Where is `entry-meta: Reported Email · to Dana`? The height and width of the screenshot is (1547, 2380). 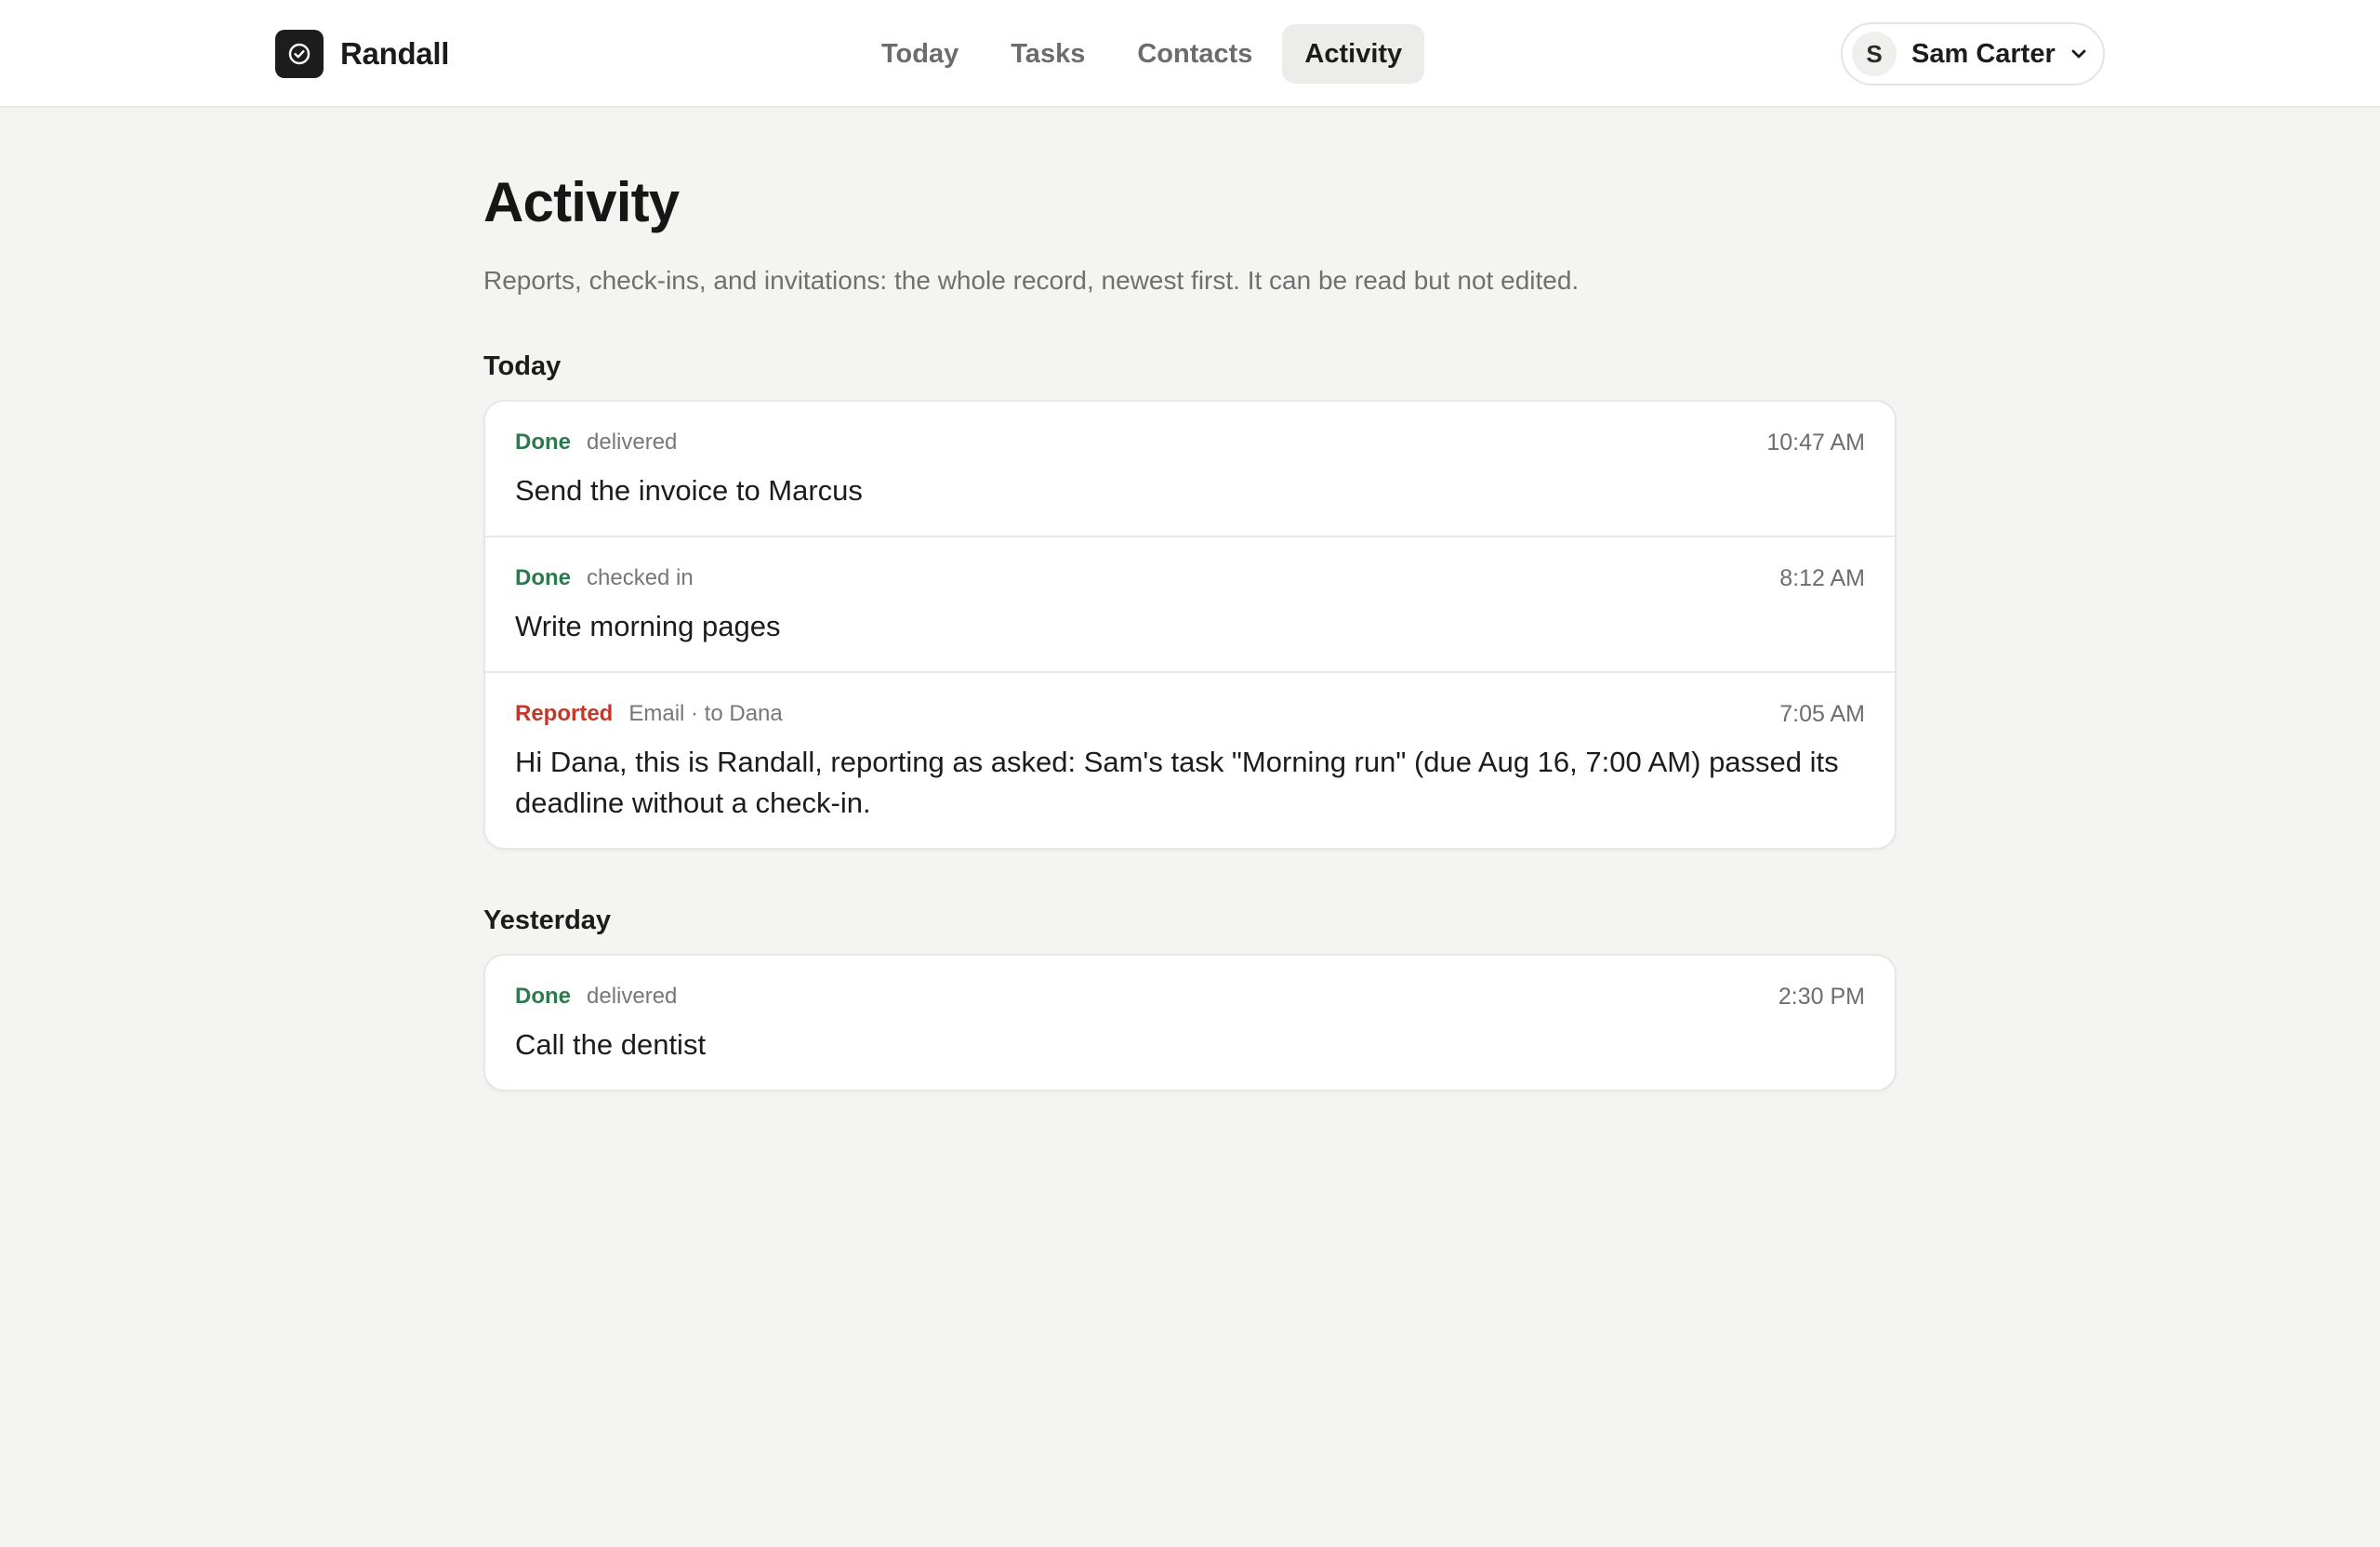 entry-meta: Reported Email · to Dana is located at coordinates (1190, 714).